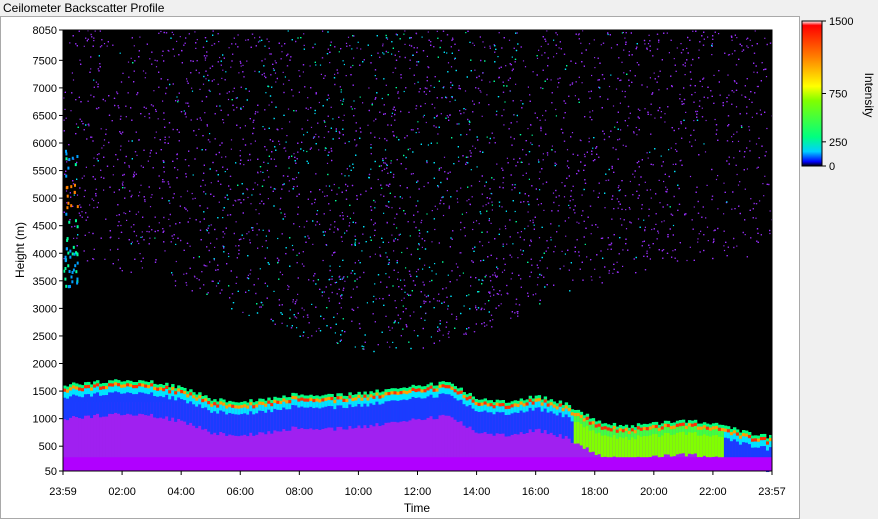 Image resolution: width=878 pixels, height=519 pixels. What do you see at coordinates (48, 447) in the screenshot?
I see `y-tick-label: 500` at bounding box center [48, 447].